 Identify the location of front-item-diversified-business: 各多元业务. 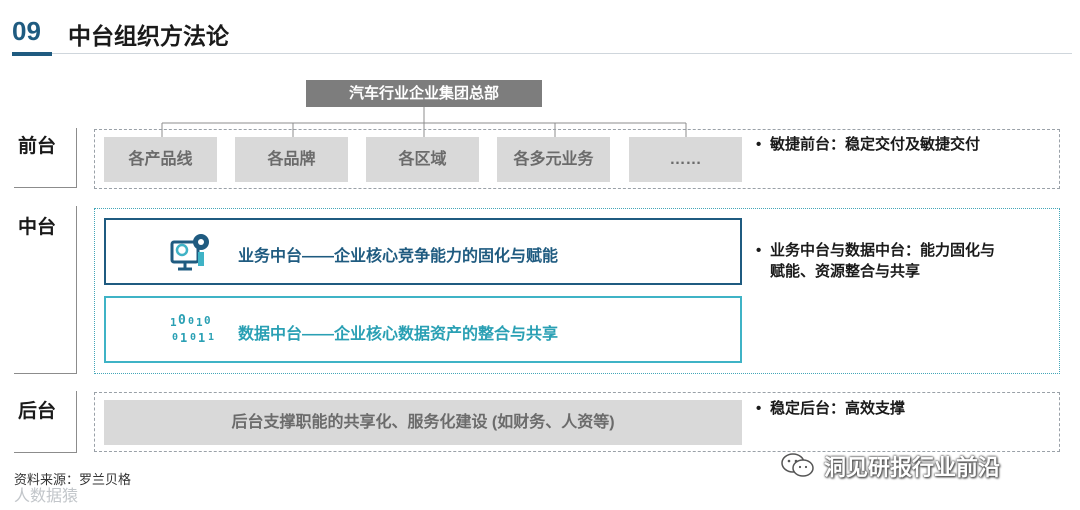
(553, 159).